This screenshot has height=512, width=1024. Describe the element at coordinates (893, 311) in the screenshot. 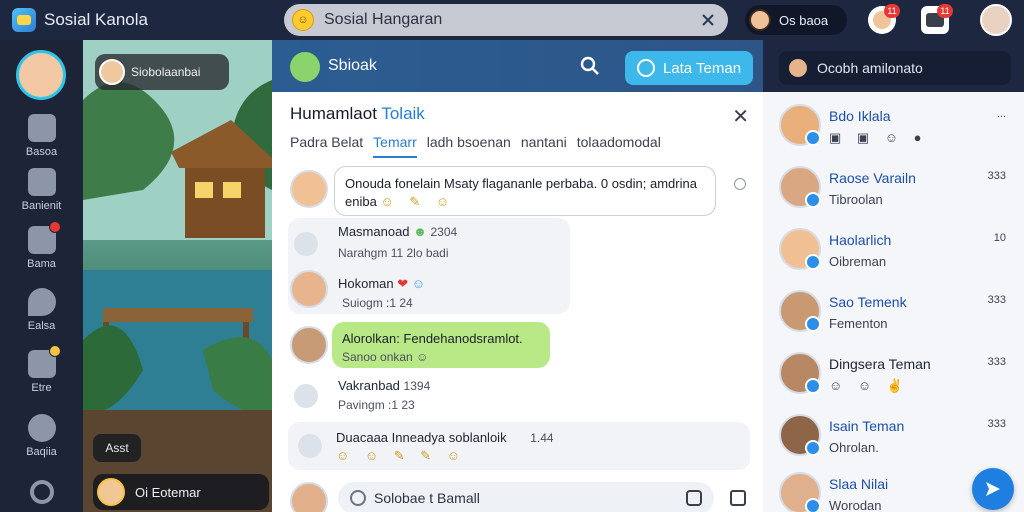

I see `list-item: Sao Temenk Fementon 333` at that location.